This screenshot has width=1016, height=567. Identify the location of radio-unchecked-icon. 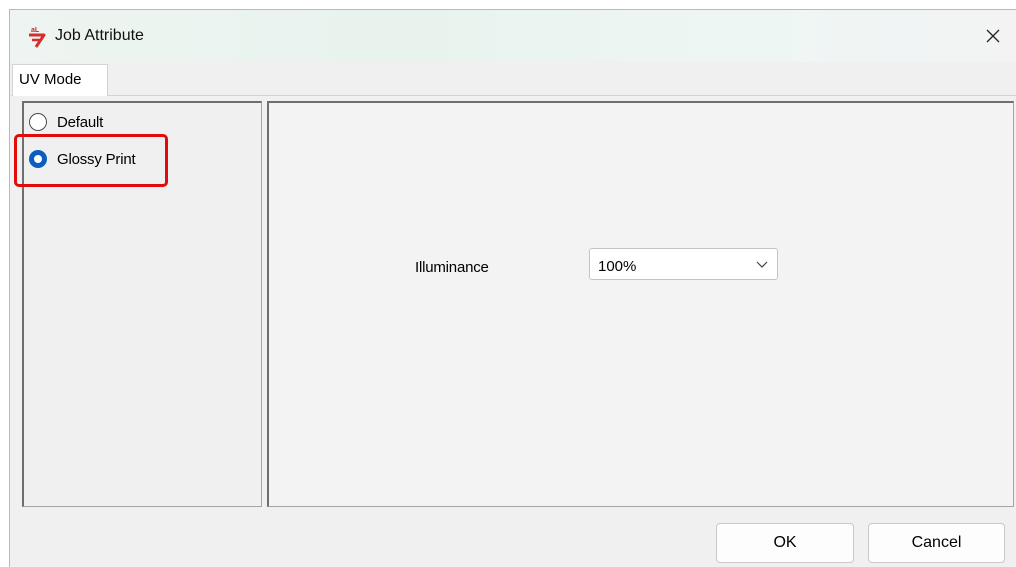
(38, 122).